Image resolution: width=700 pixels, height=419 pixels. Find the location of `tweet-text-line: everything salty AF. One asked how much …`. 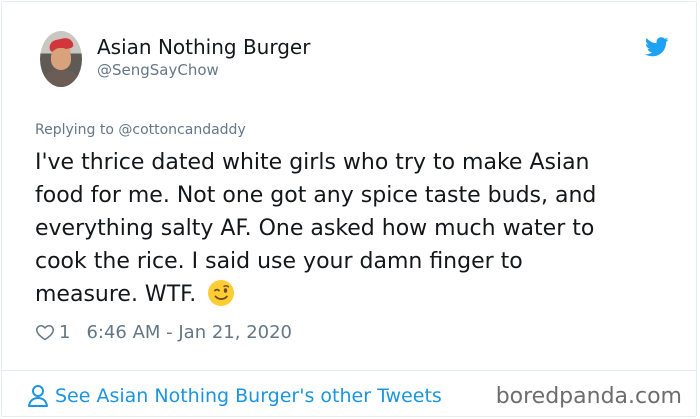

tweet-text-line: everything salty AF. One asked how much … is located at coordinates (315, 228).